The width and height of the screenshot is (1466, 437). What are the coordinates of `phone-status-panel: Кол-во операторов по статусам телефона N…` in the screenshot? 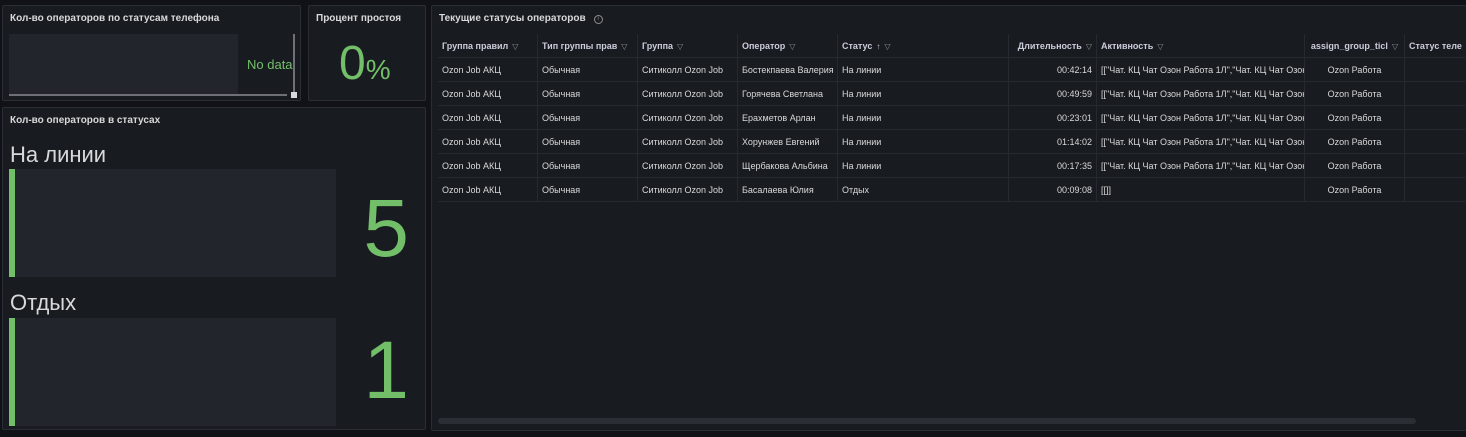 It's located at (151, 53).